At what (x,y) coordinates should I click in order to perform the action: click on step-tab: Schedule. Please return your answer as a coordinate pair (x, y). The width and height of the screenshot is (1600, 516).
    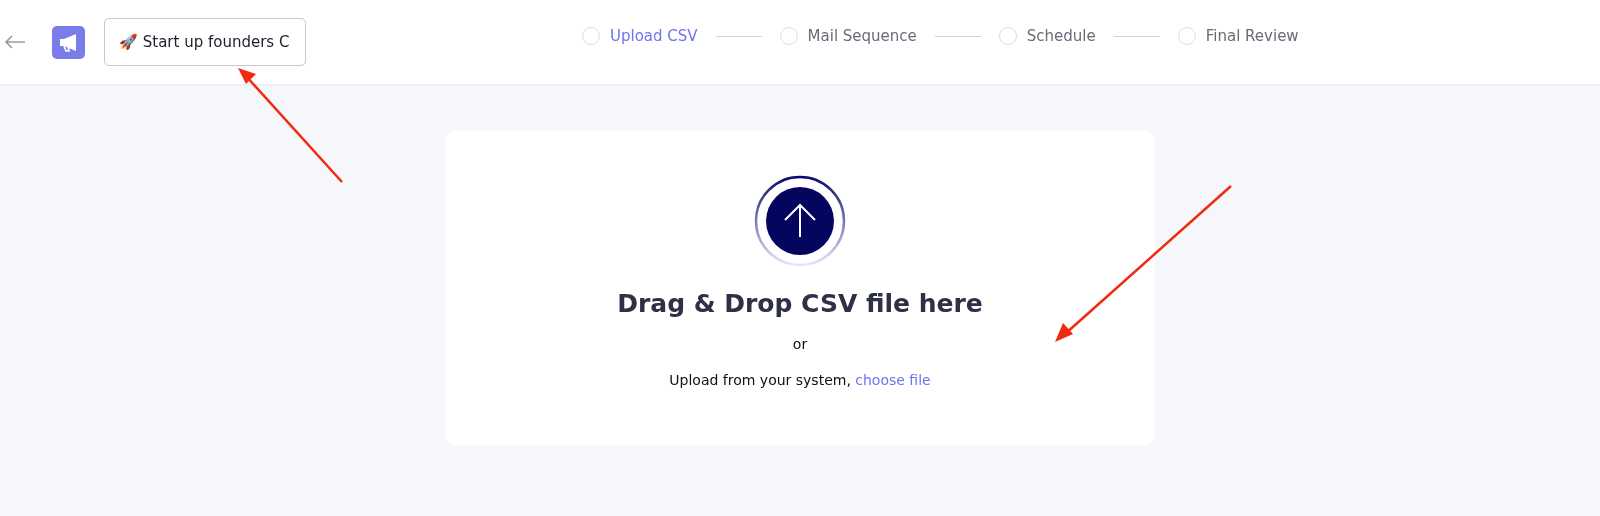
    Looking at the image, I should click on (1047, 36).